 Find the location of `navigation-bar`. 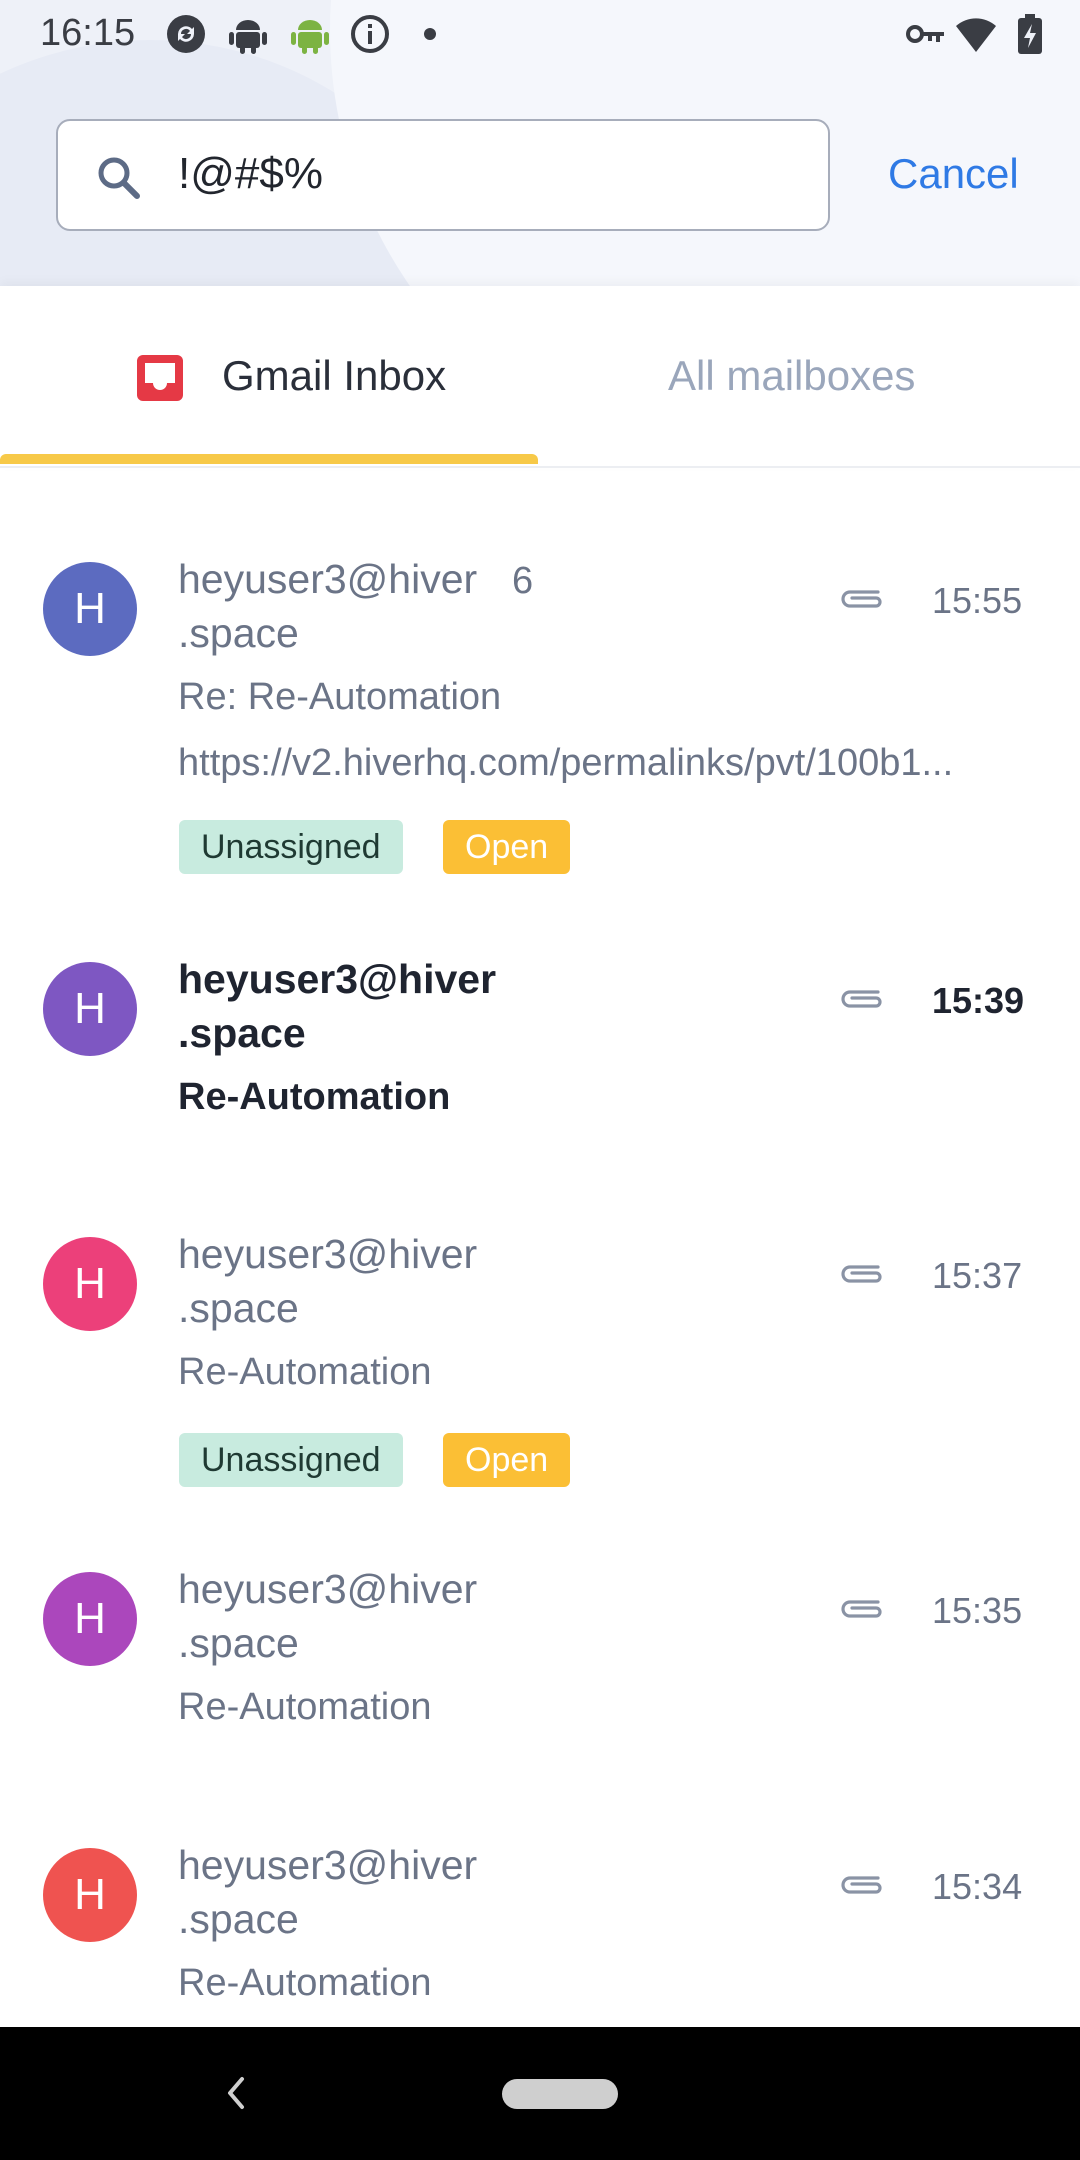

navigation-bar is located at coordinates (540, 2093).